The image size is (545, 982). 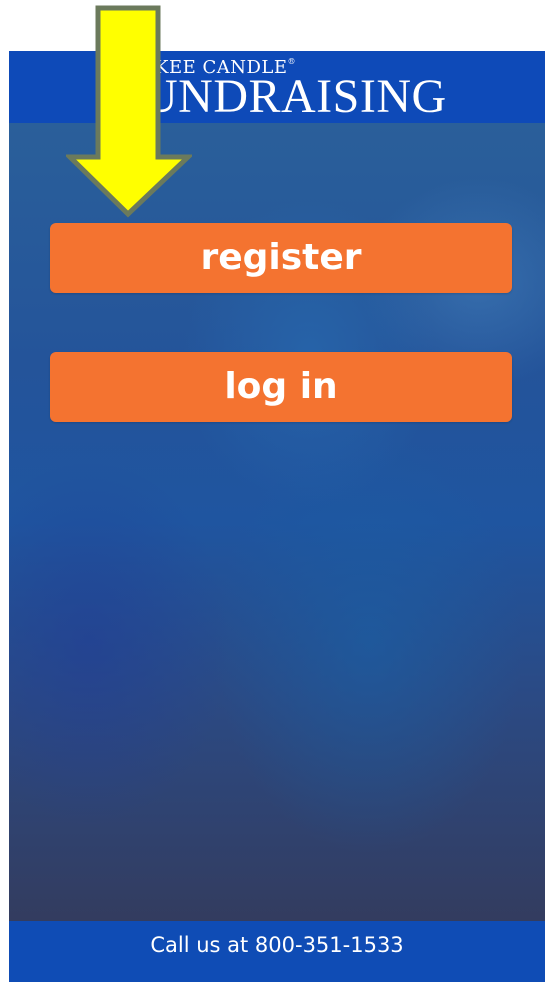 I want to click on register-button: register, so click(x=281, y=258).